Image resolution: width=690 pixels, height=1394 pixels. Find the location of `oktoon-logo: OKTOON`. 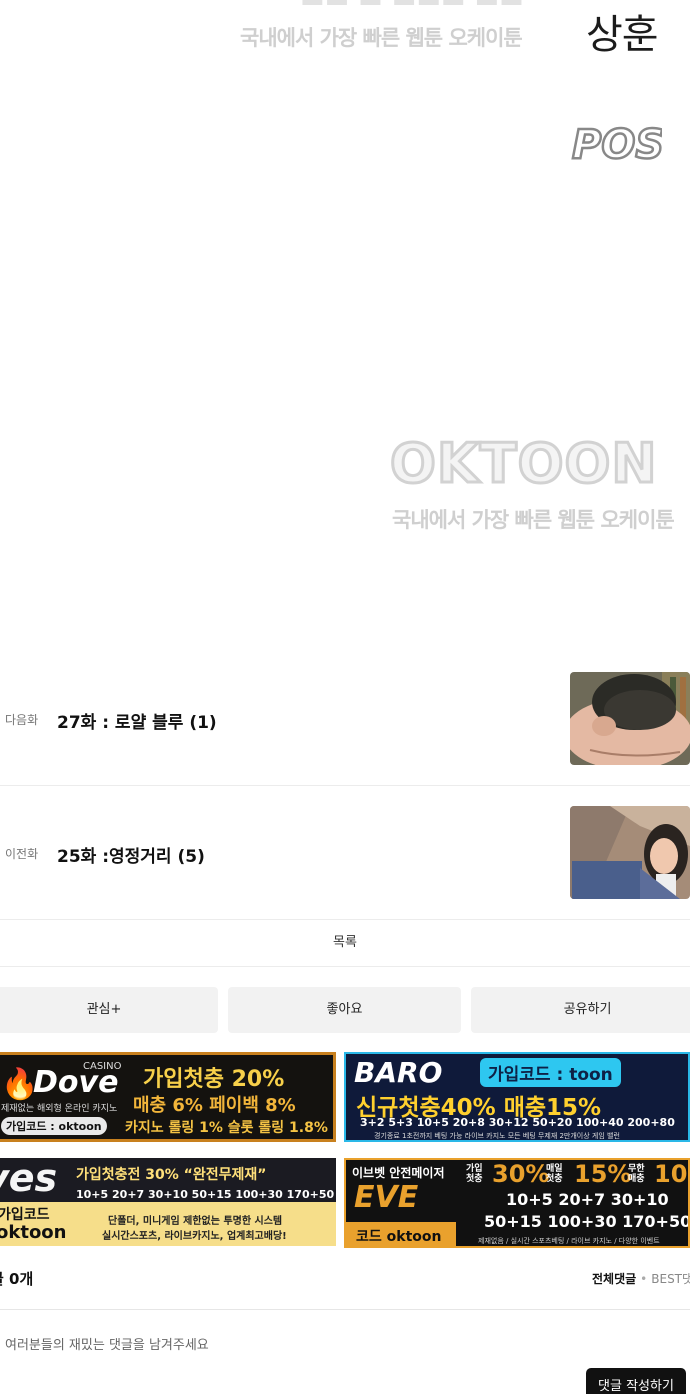

oktoon-logo: OKTOON is located at coordinates (524, 462).